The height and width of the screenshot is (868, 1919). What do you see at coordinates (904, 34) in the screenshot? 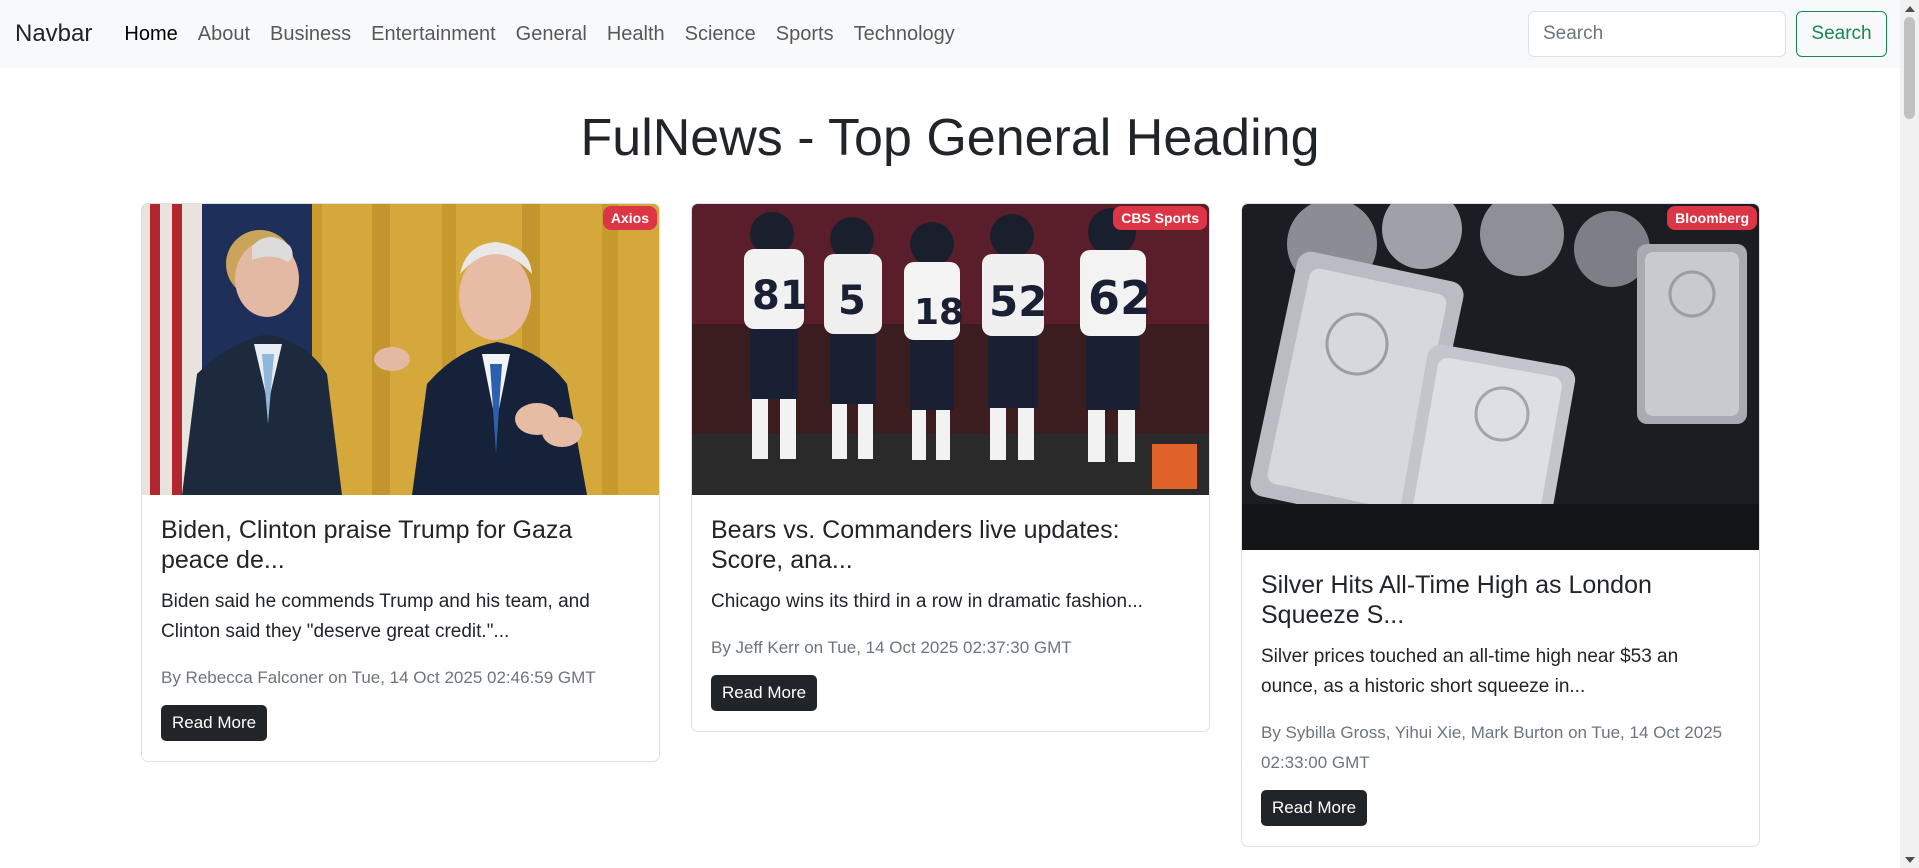
I see `nav-link-technology: Technology` at bounding box center [904, 34].